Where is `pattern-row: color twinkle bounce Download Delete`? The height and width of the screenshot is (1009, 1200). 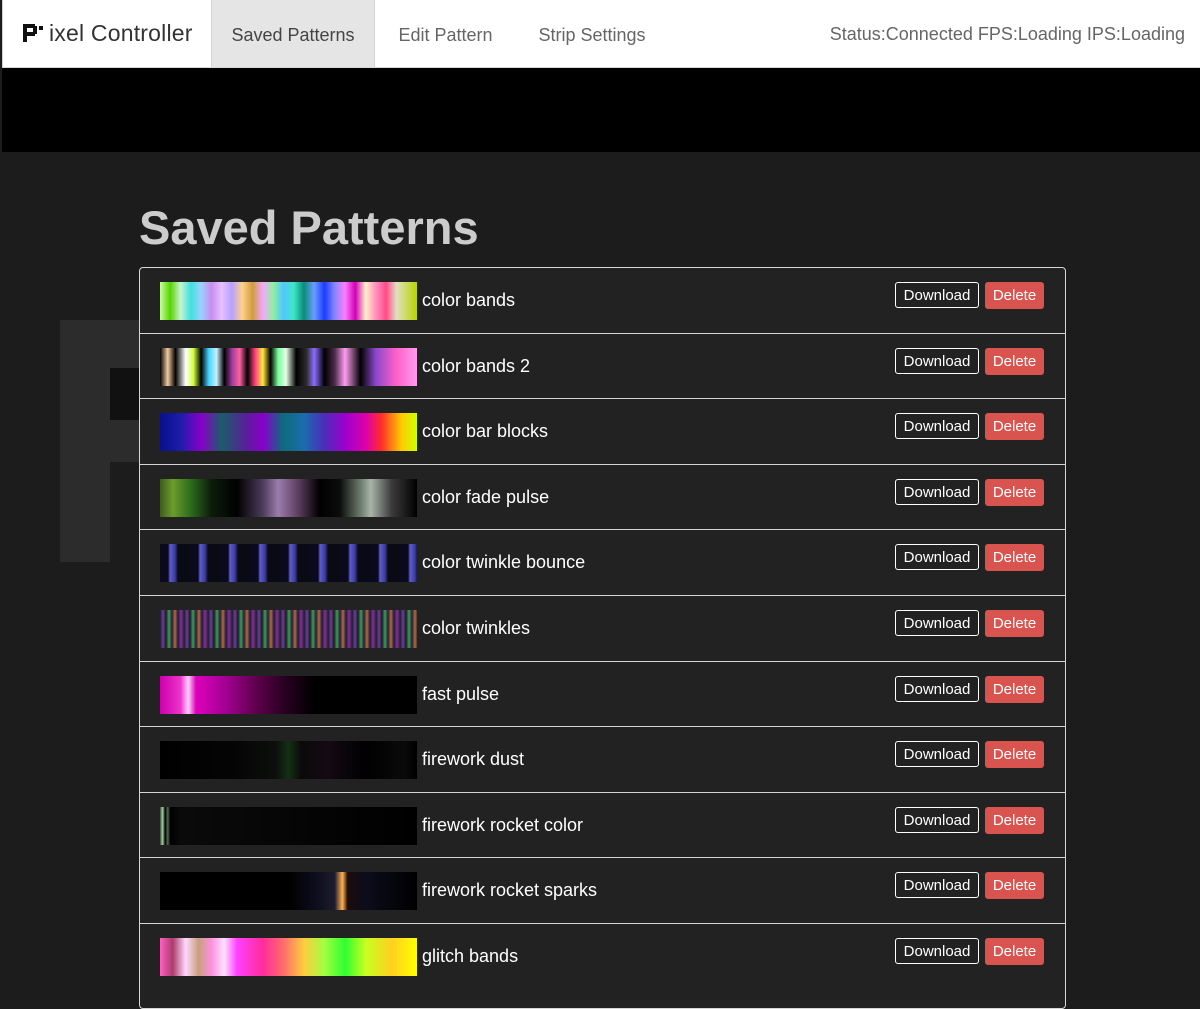 pattern-row: color twinkle bounce Download Delete is located at coordinates (602, 563).